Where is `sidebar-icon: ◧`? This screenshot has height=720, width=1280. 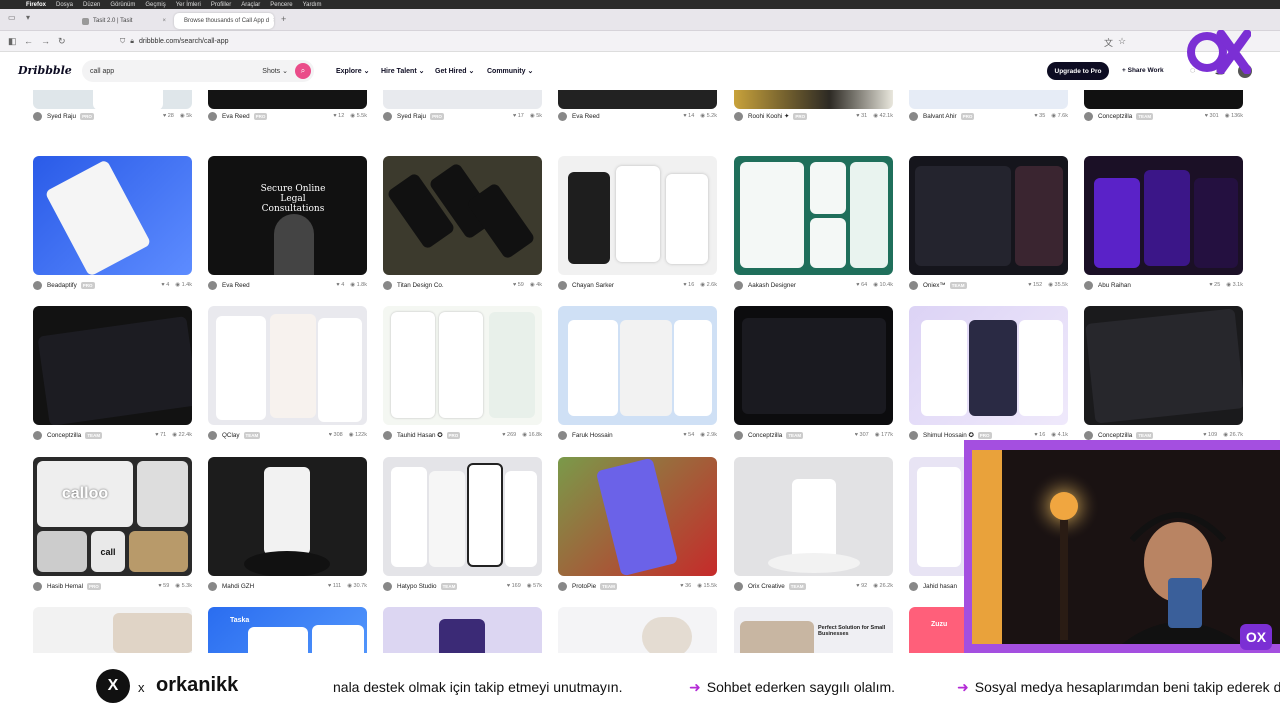
sidebar-icon: ◧ is located at coordinates (12, 41).